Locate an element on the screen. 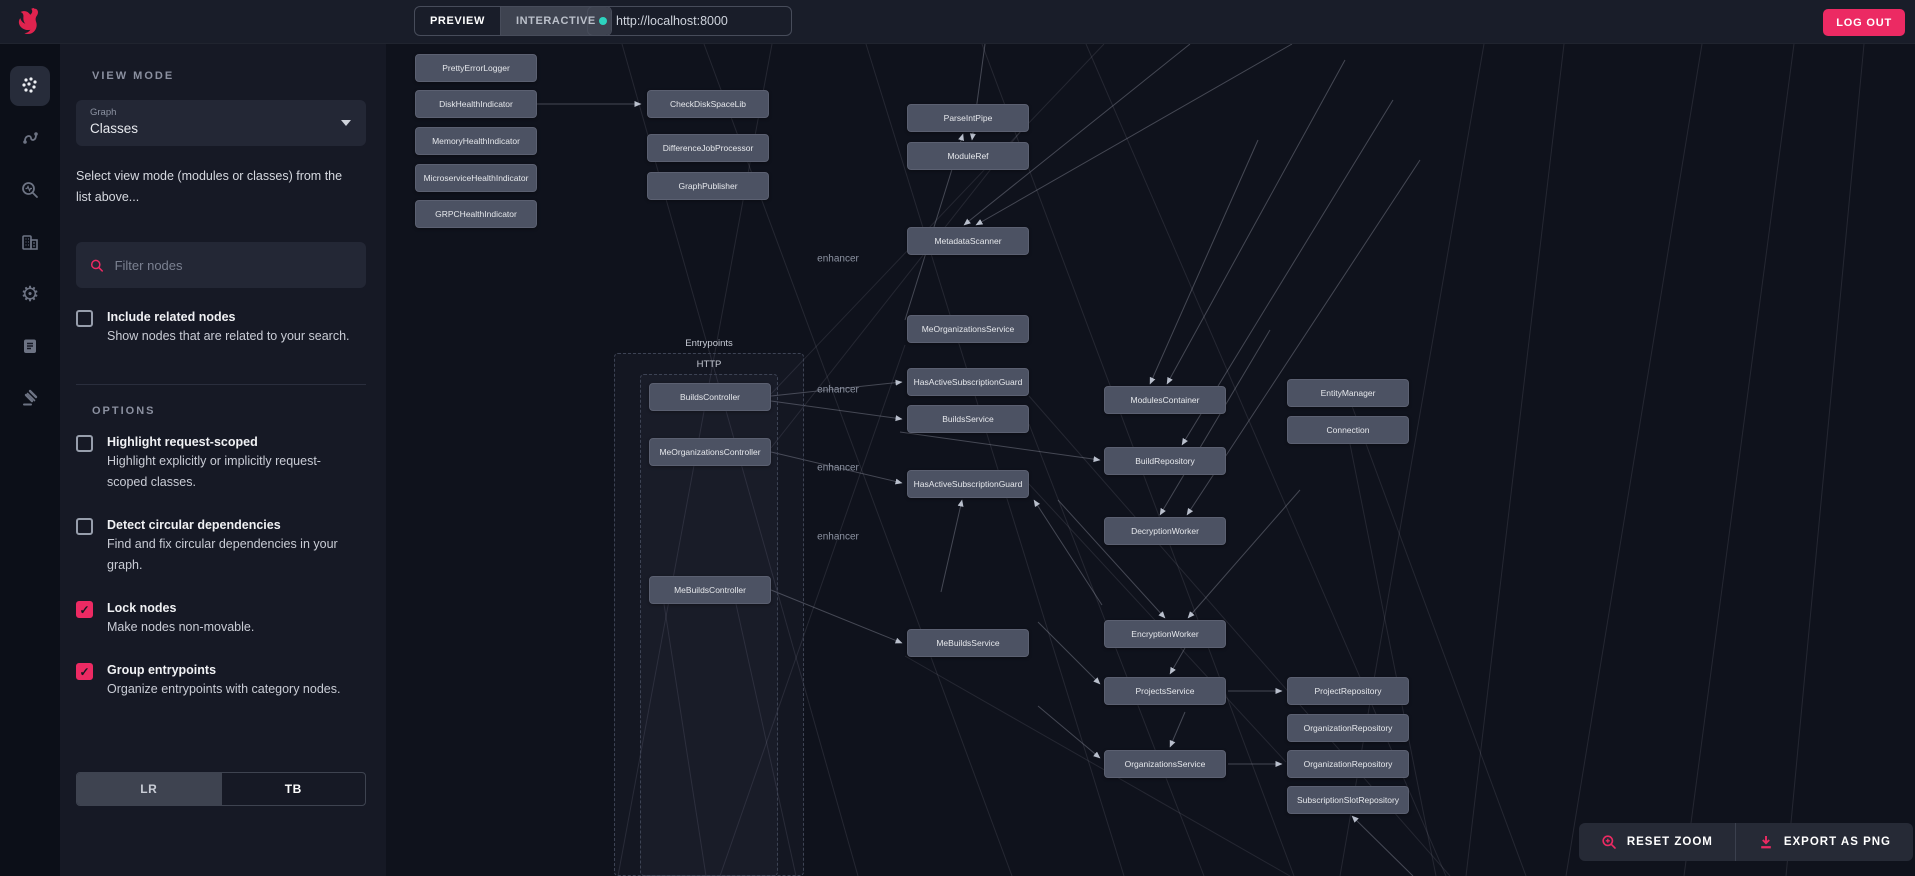 The height and width of the screenshot is (876, 1915). option-row-lock-nodes: ✓ Lock nodes Make nodes non-movable. is located at coordinates (221, 618).